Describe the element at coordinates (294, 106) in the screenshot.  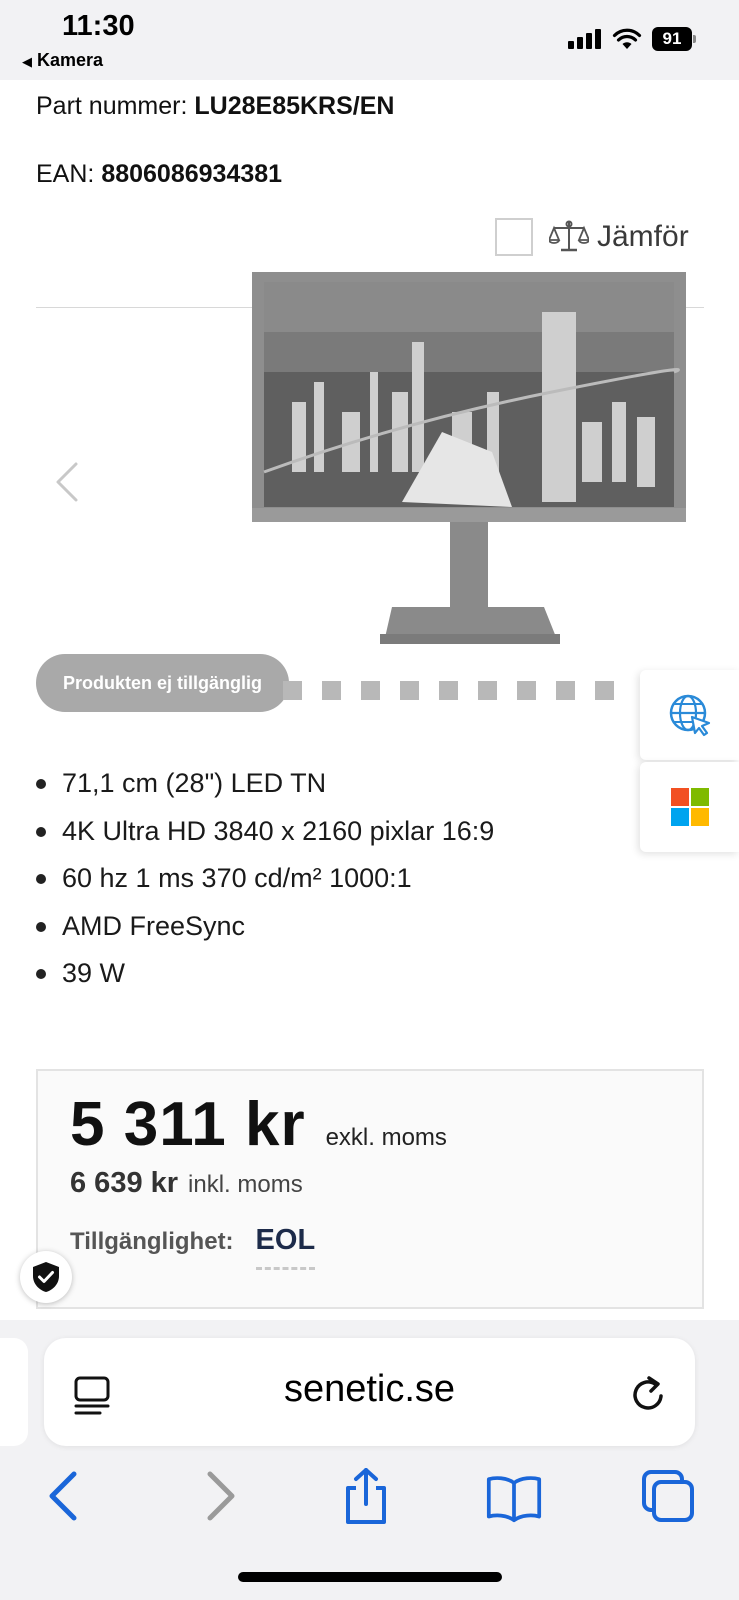
I see `part-number-value: LU28E85KRS/EN` at that location.